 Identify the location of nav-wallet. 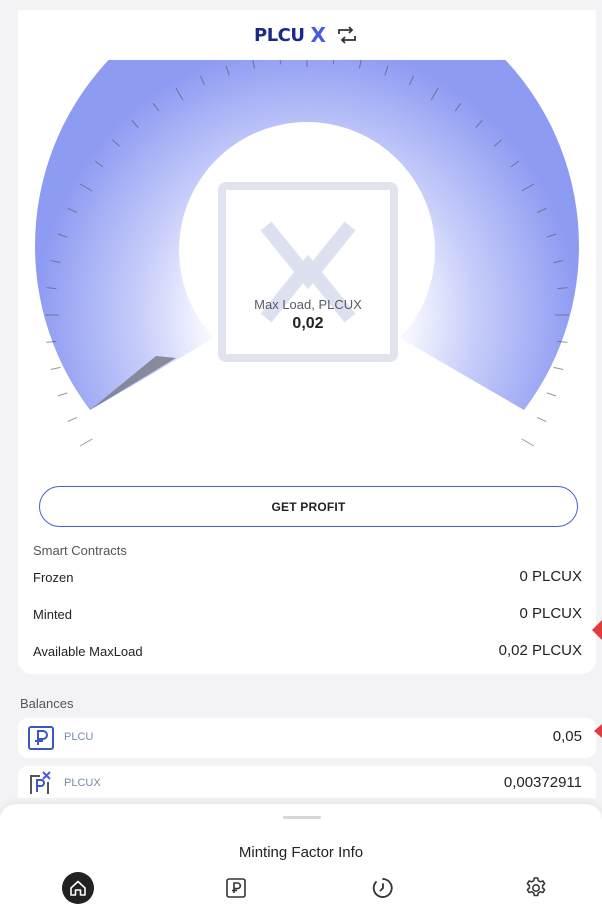
(236, 888).